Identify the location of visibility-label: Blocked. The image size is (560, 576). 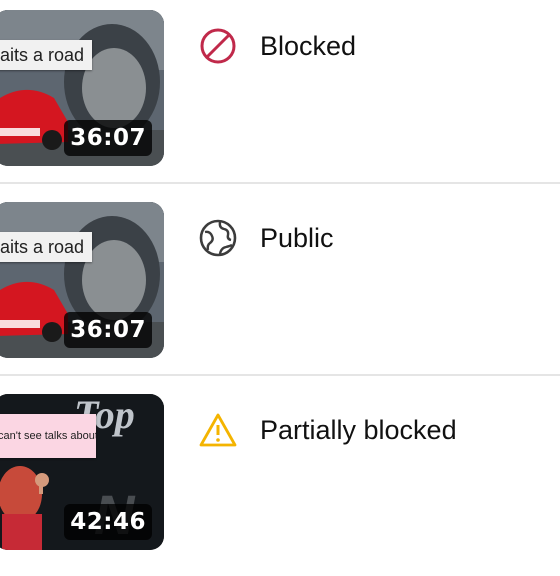
(308, 46).